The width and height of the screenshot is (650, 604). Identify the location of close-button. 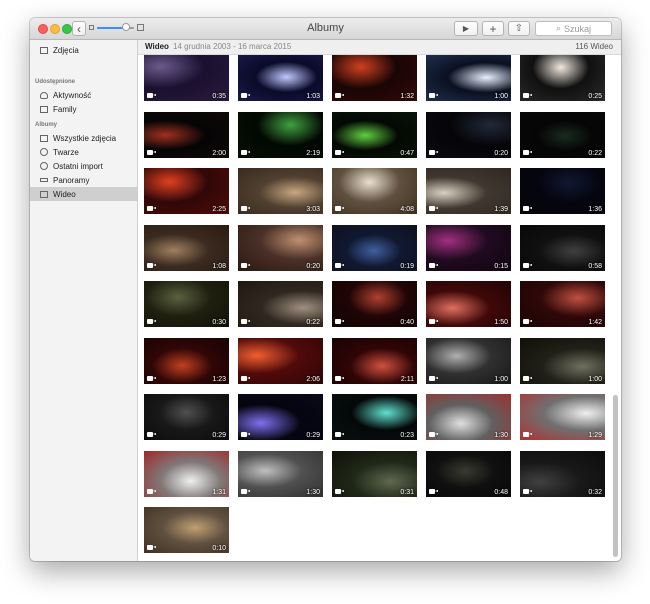
(43, 29).